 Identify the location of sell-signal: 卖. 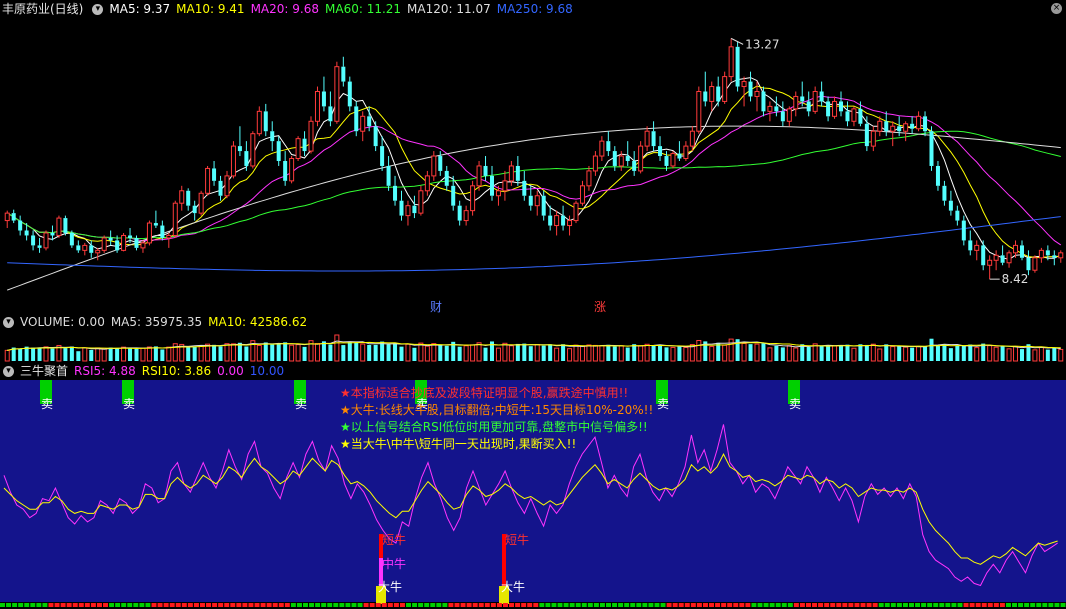
(46, 395).